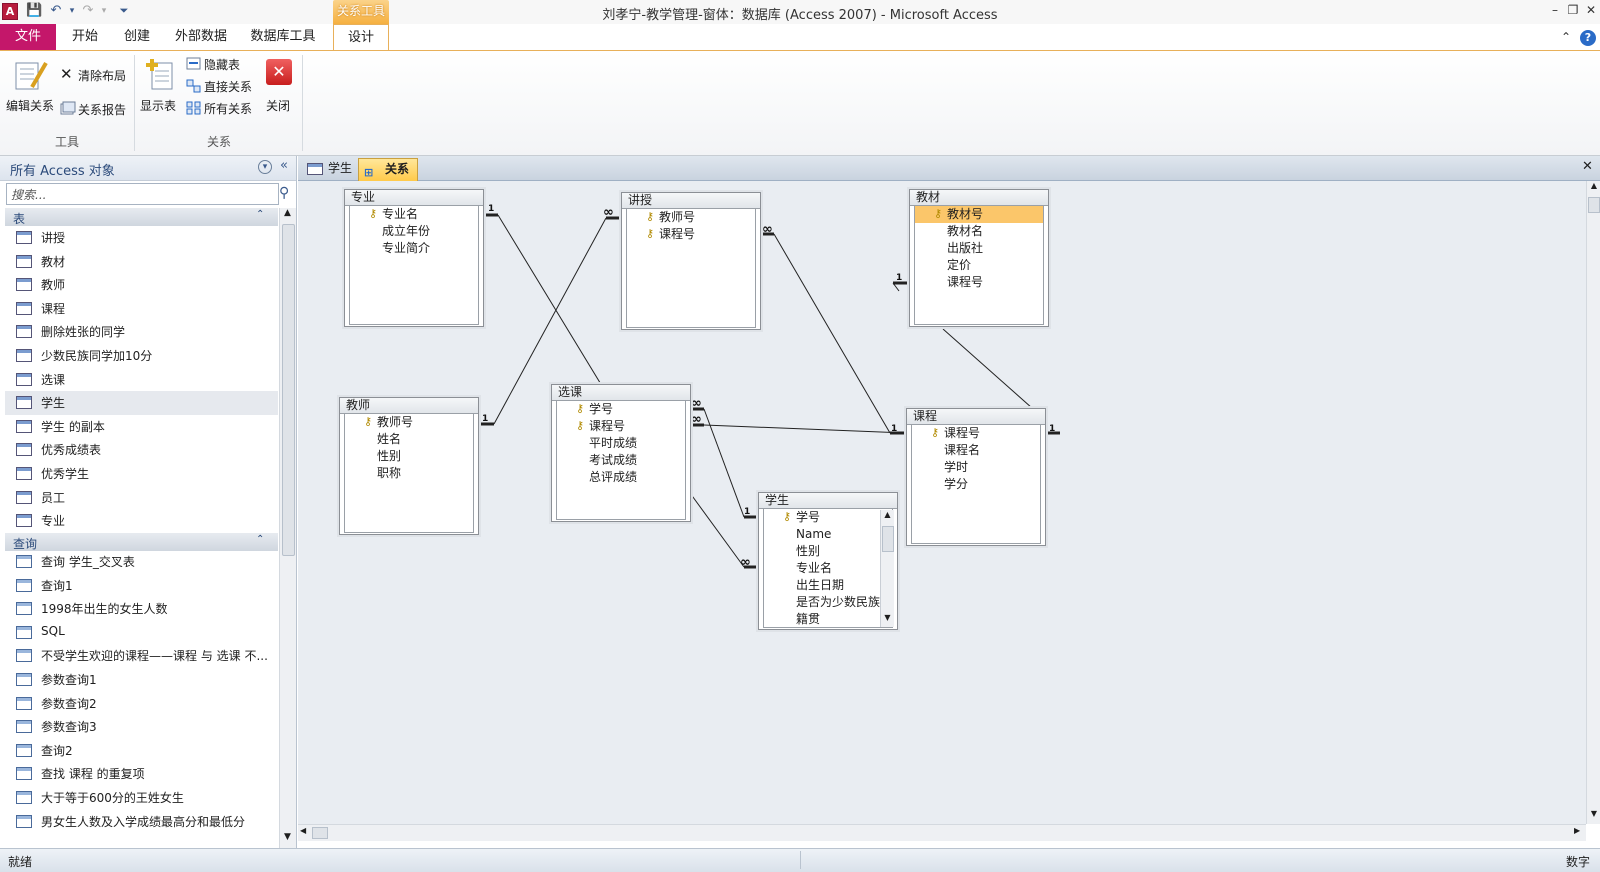  I want to click on table-xuanke: 选课 ⚷ 学号 ⚷ 课程号 平时成绩 考试成绩 总评成绩, so click(621, 453).